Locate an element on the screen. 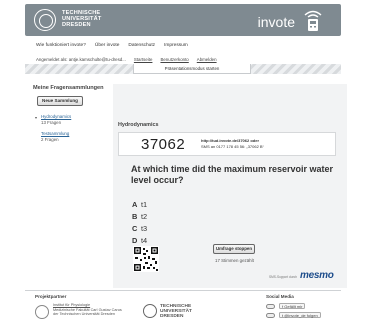  follow-label: @invote_de folgen is located at coordinates (301, 315).